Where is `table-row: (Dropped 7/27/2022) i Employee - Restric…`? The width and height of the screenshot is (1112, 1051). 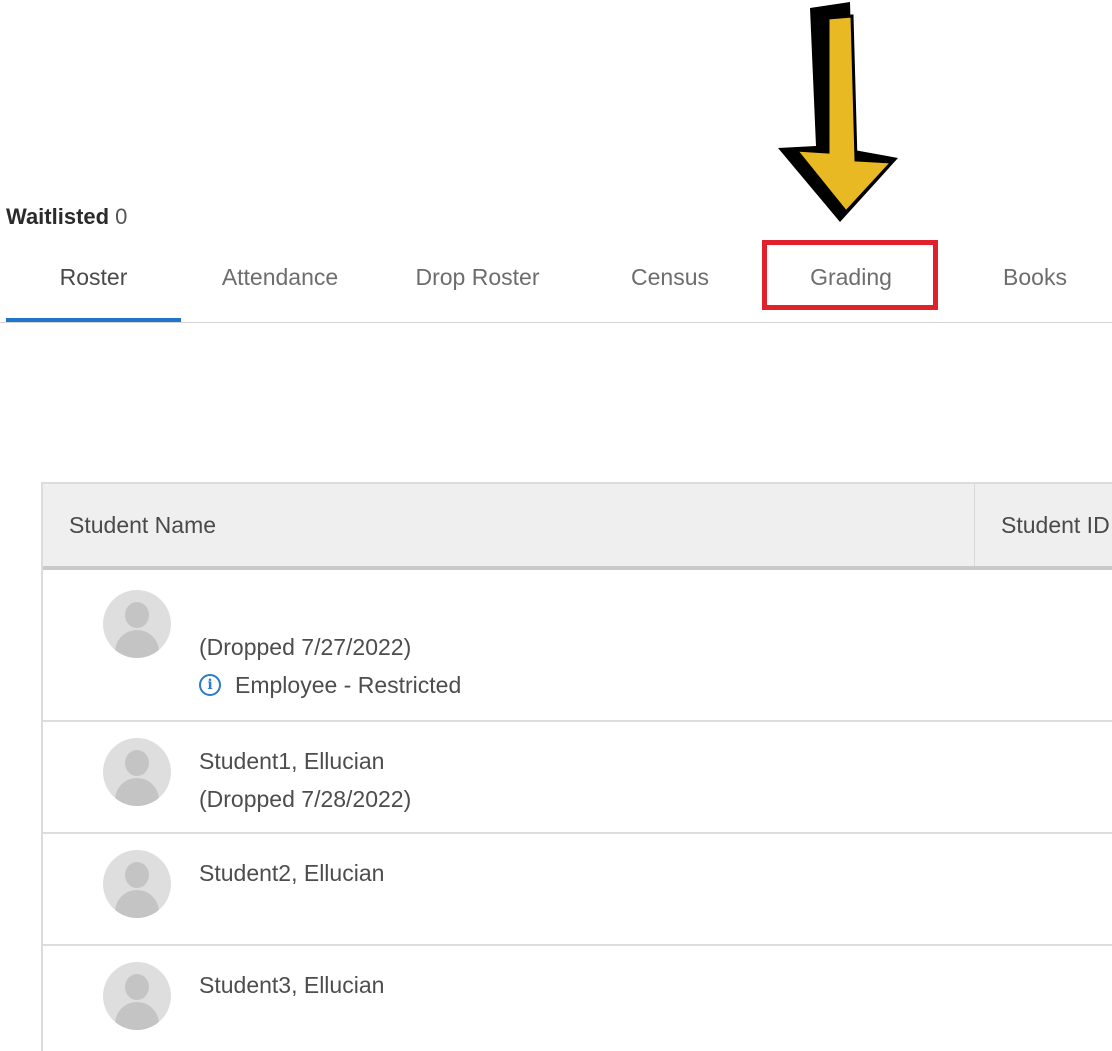 table-row: (Dropped 7/27/2022) i Employee - Restric… is located at coordinates (577, 646).